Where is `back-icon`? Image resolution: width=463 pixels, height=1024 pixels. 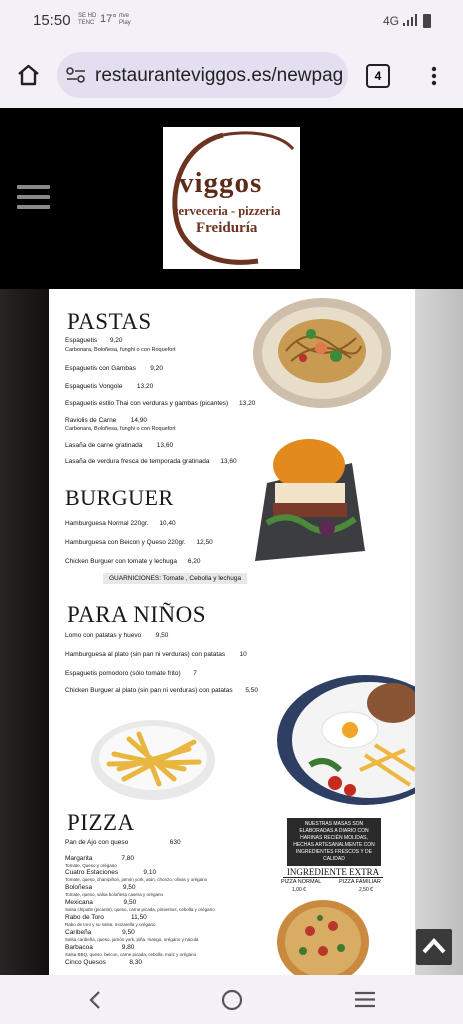 back-icon is located at coordinates (95, 1000).